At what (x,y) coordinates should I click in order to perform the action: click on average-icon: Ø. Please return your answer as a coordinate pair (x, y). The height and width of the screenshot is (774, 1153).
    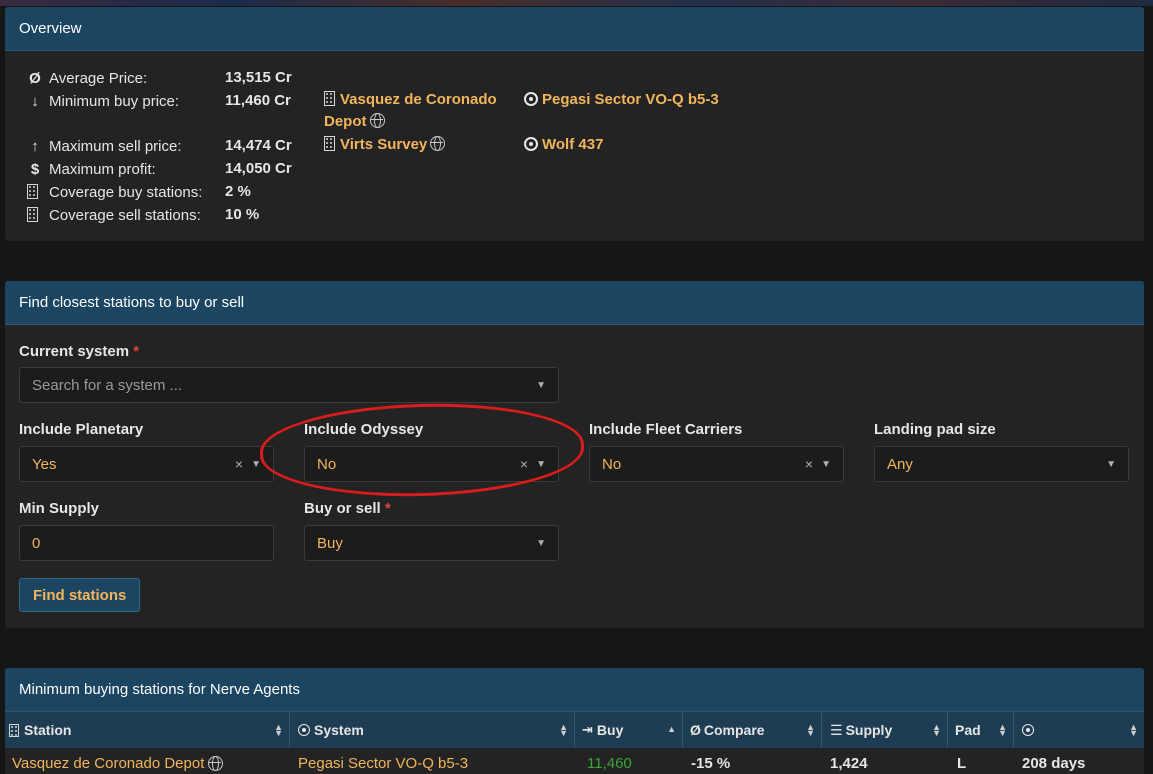
    Looking at the image, I should click on (35, 78).